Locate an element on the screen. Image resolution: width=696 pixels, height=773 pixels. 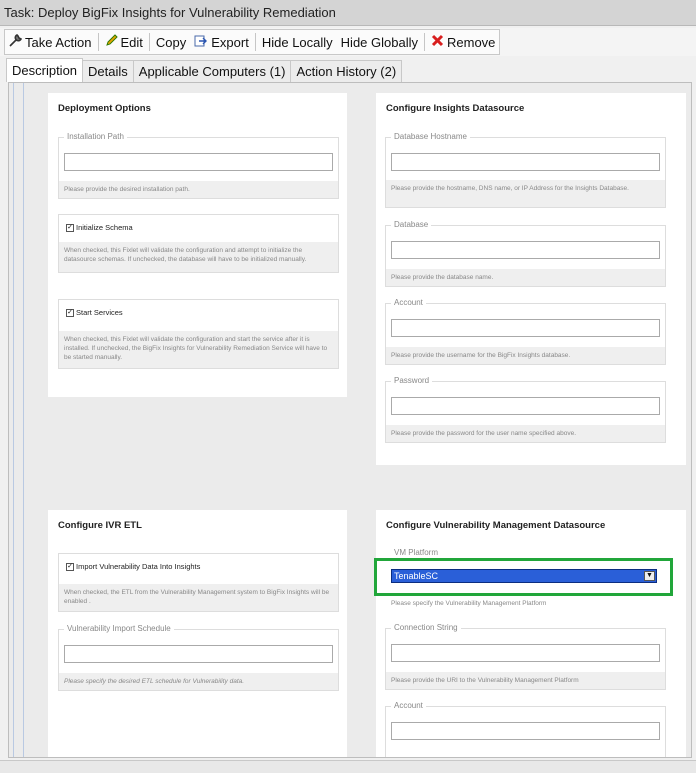
hide-globally-label: Hide Globally is located at coordinates (379, 42).